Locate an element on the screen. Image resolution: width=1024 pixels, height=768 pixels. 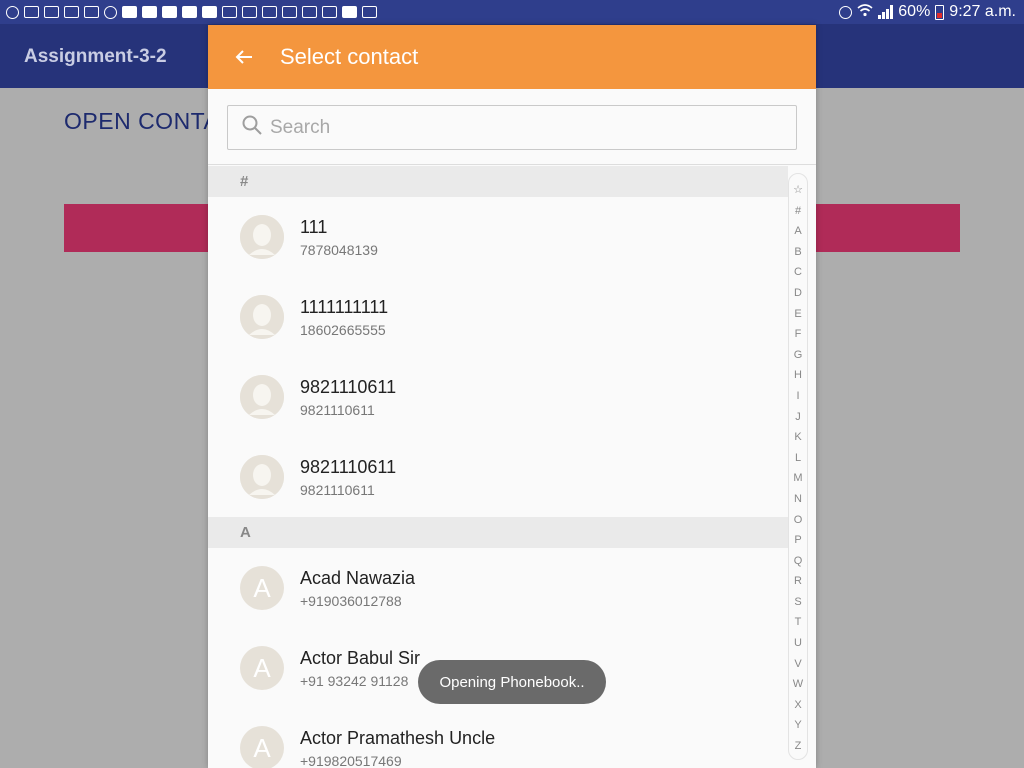
contact-phone: +919820517469 is located at coordinates (351, 760).